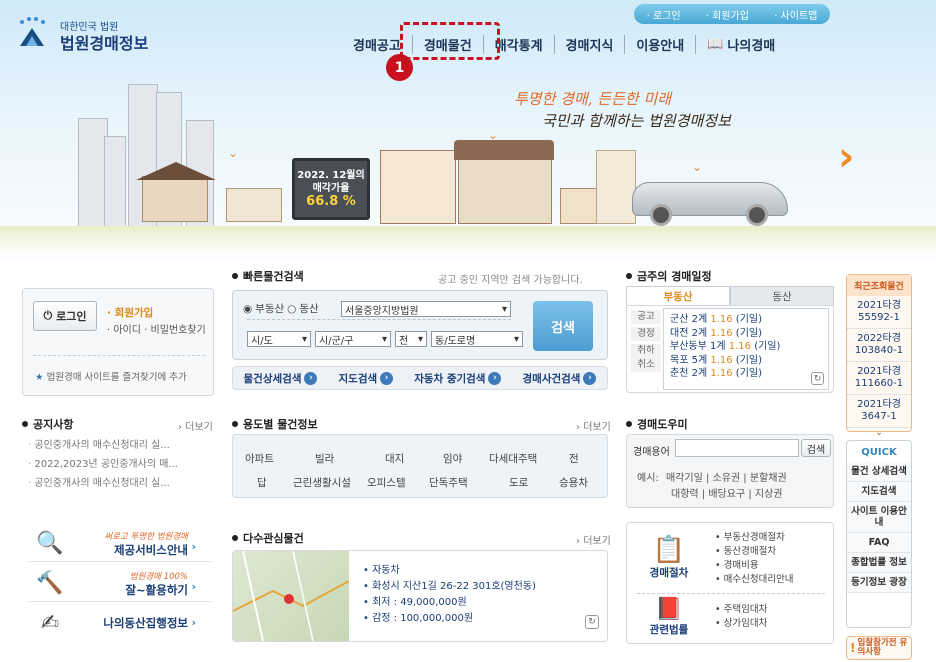  What do you see at coordinates (879, 378) in the screenshot?
I see `recent-item: 2021타경 111660-1` at bounding box center [879, 378].